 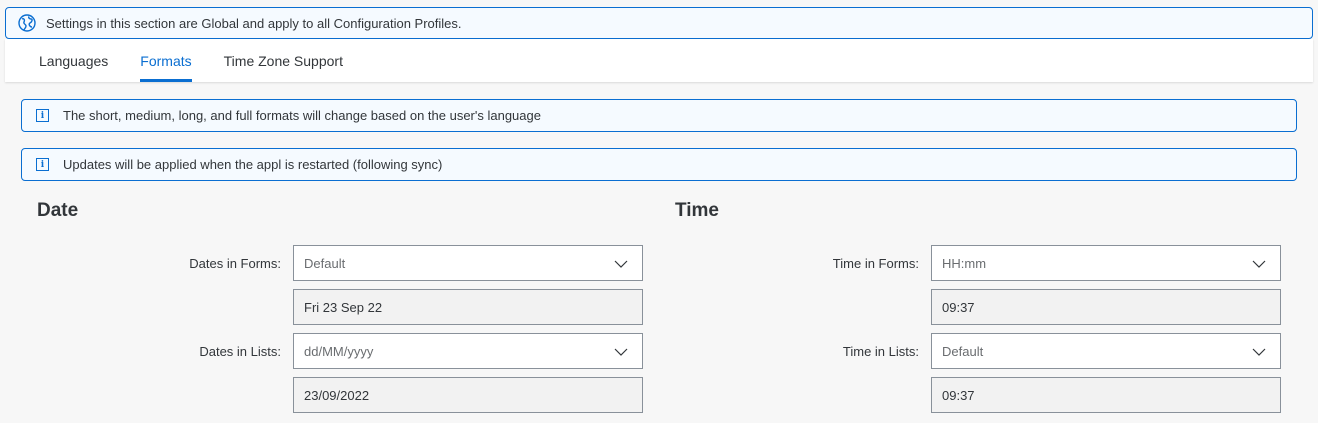 I want to click on dates-in-forms-select: Default, so click(x=468, y=263).